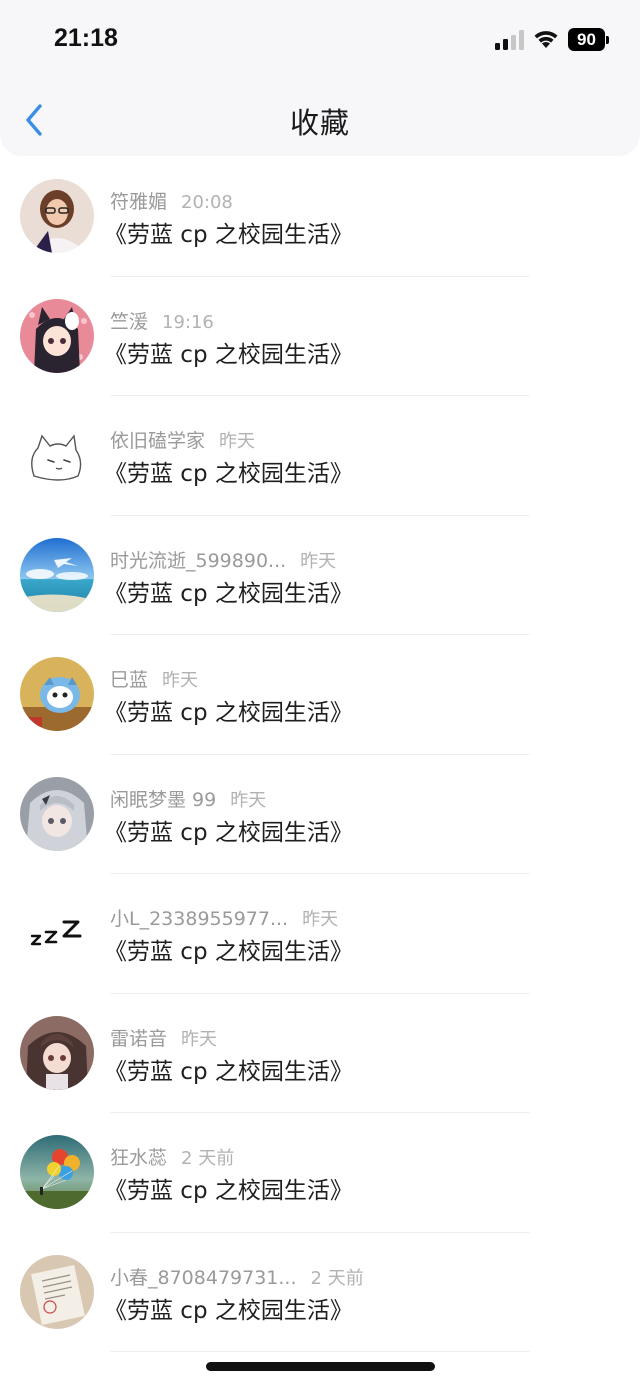  Describe the element at coordinates (320, 41) in the screenshot. I see `status-bar: 21:18 90` at that location.